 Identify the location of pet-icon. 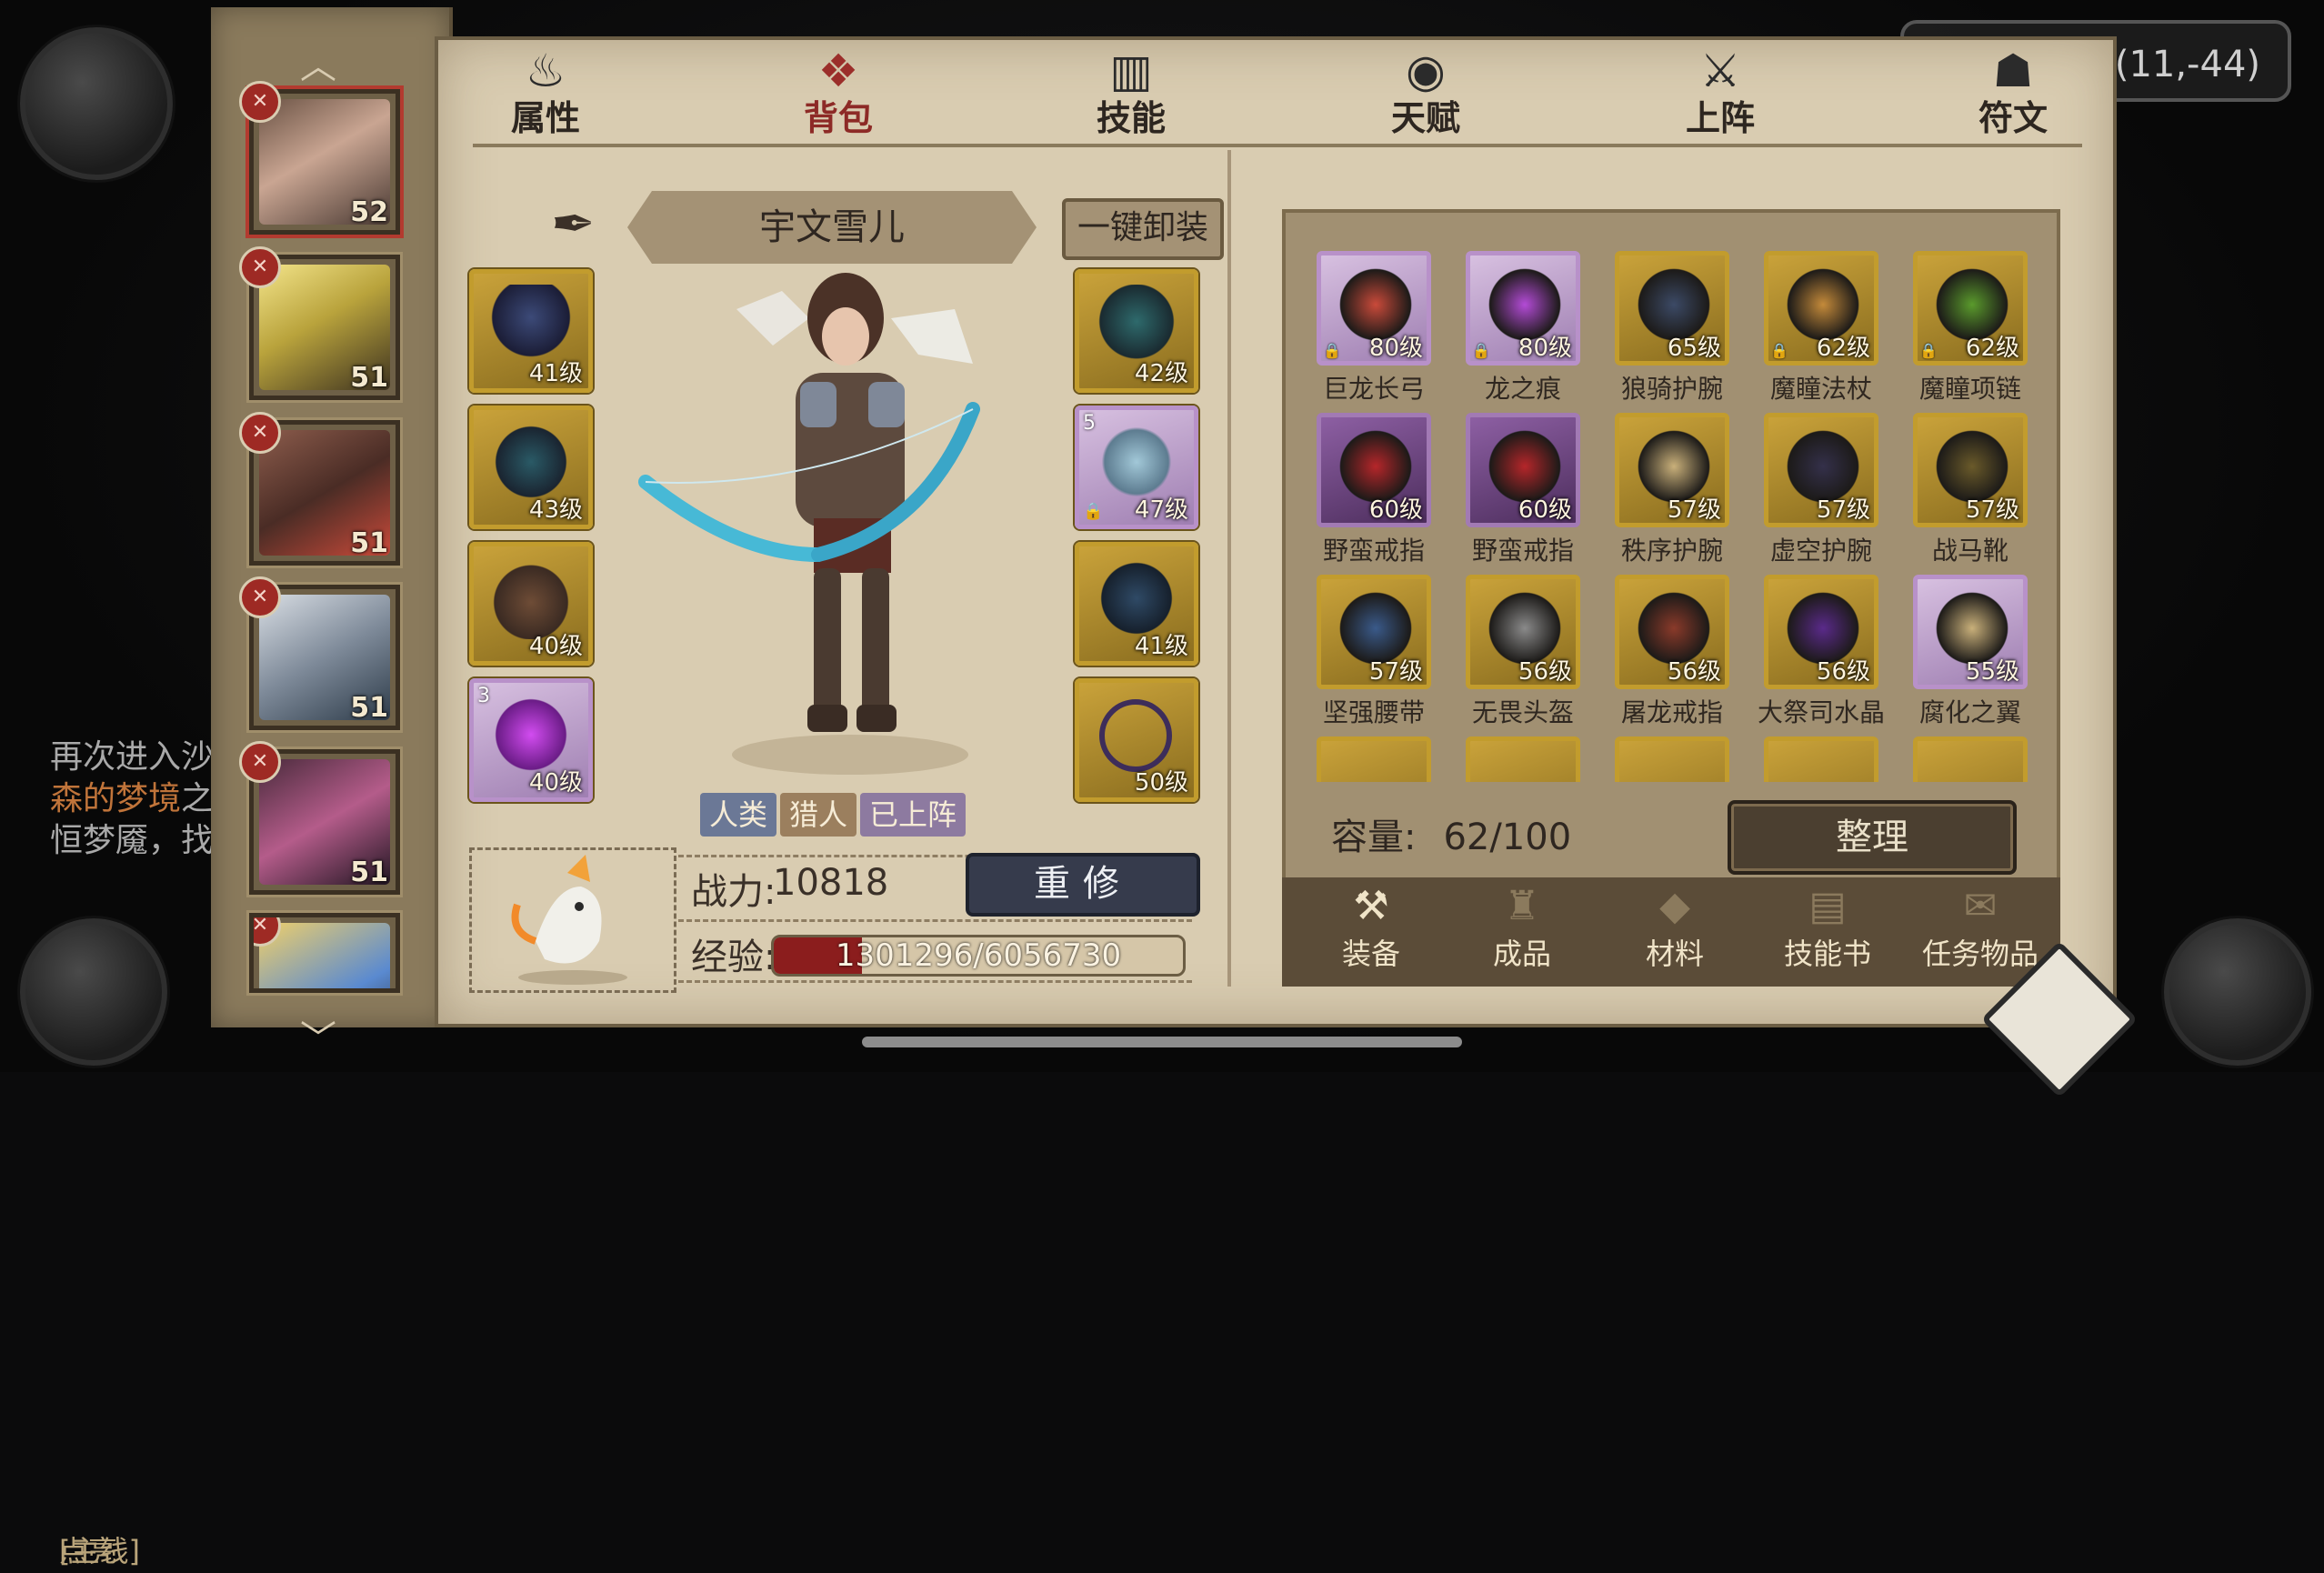
(569, 920).